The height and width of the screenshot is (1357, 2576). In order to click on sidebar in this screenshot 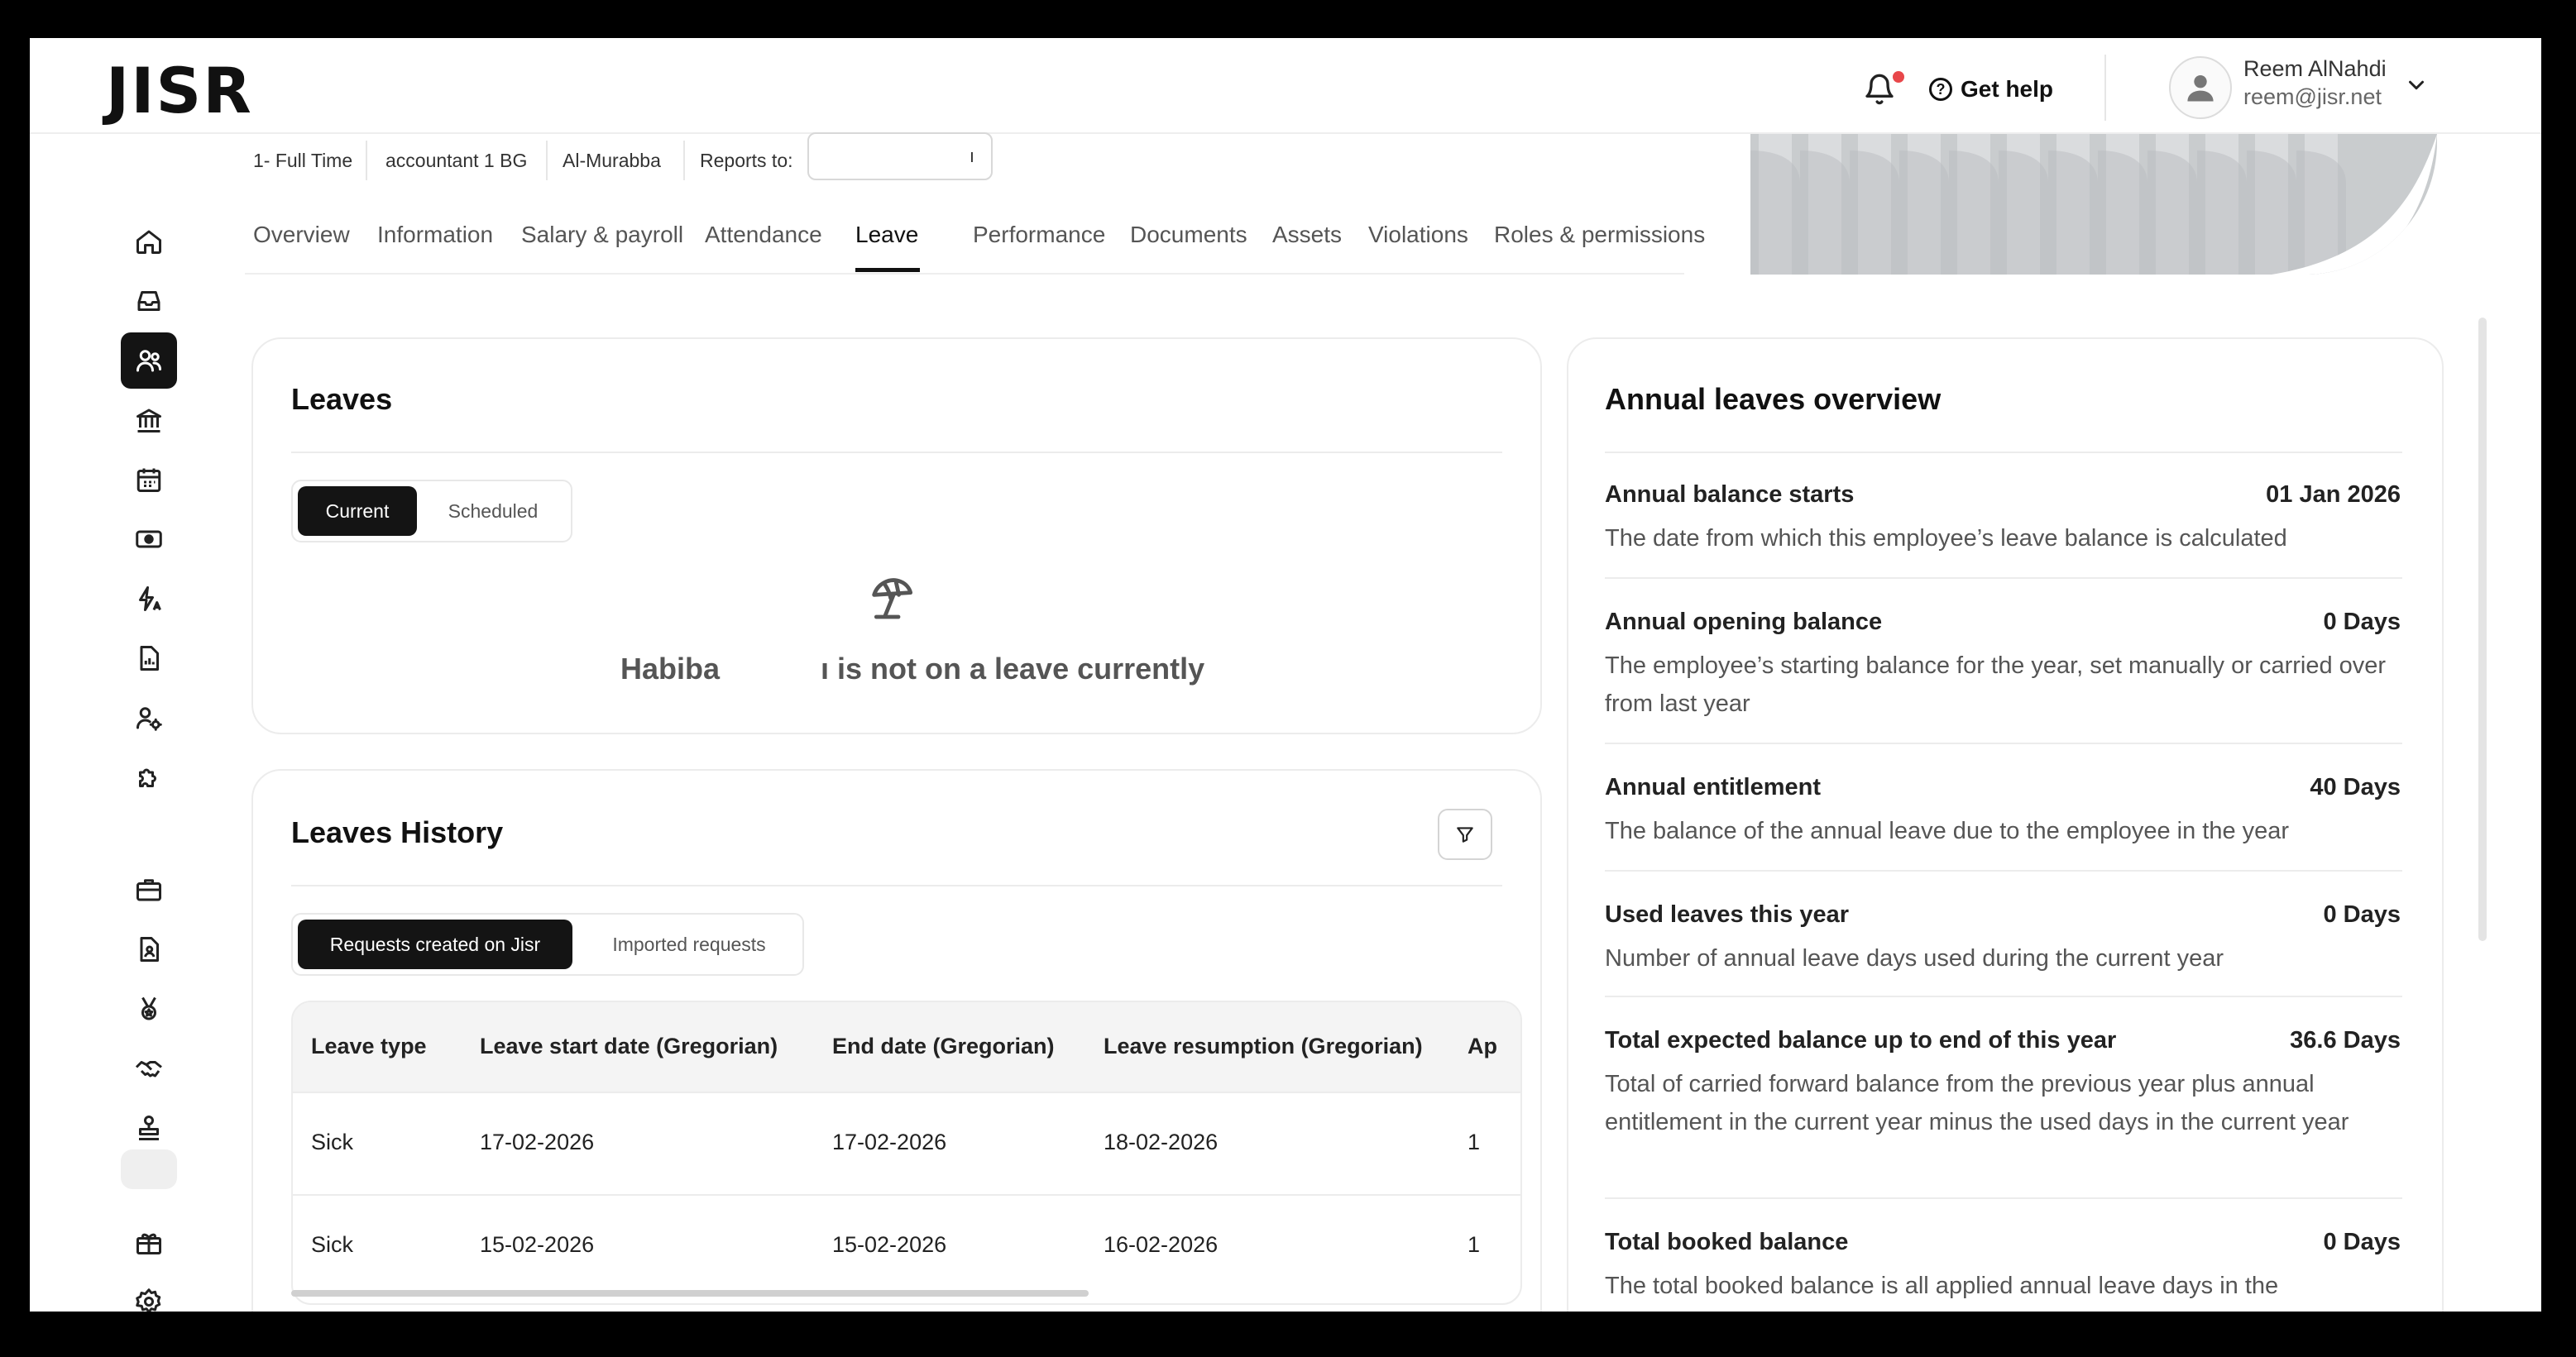, I will do `click(112, 723)`.